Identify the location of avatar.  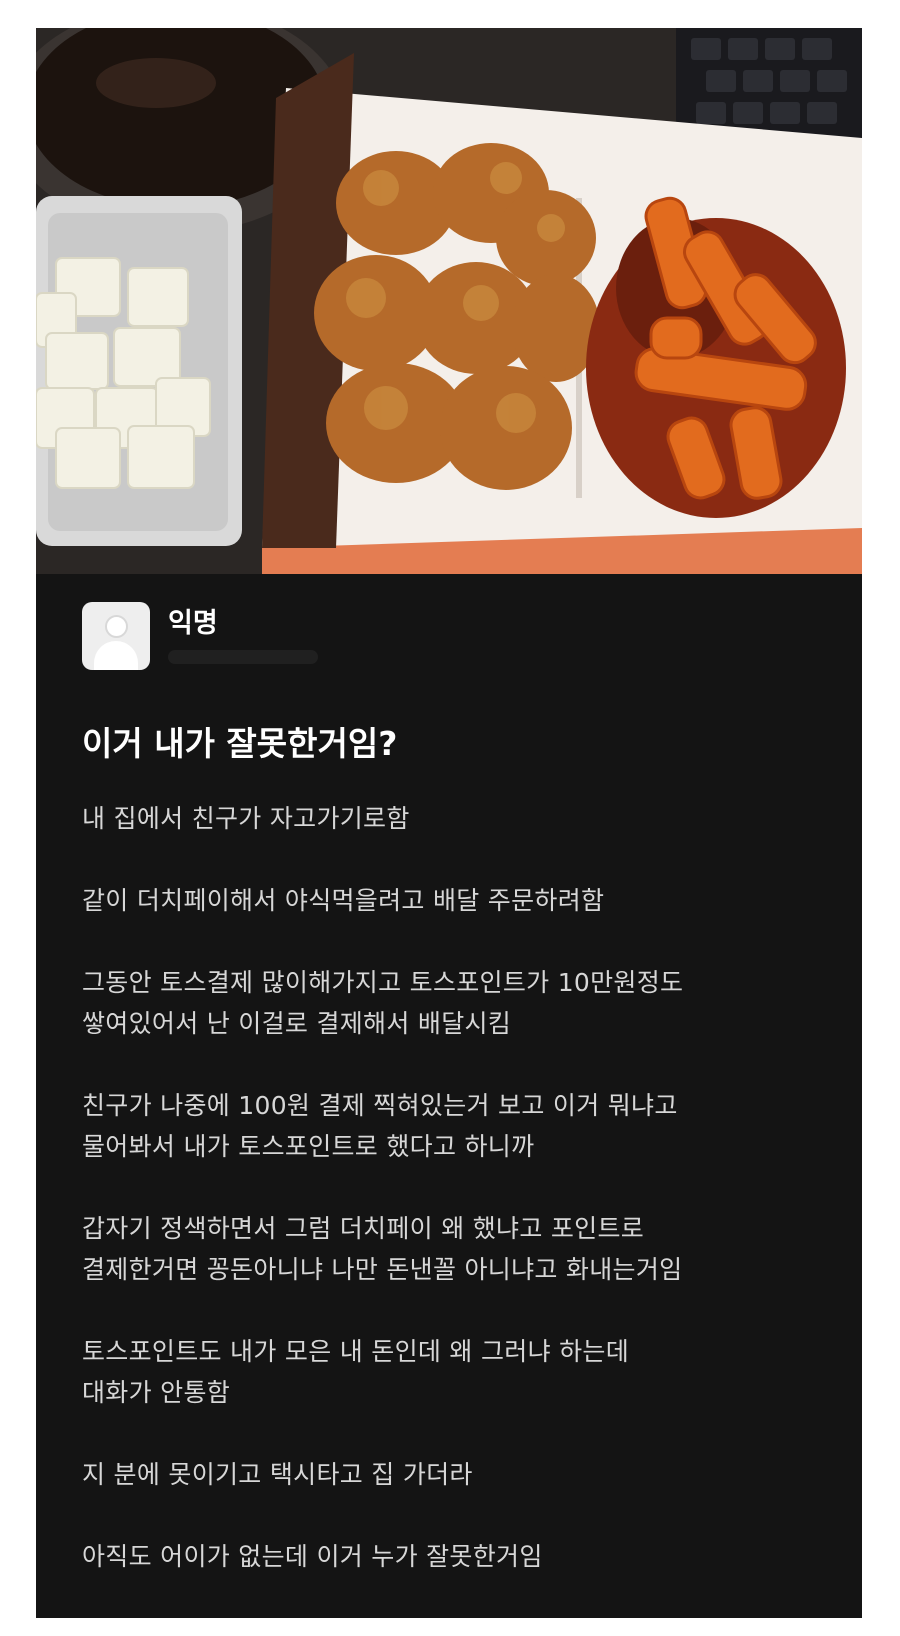
(116, 636).